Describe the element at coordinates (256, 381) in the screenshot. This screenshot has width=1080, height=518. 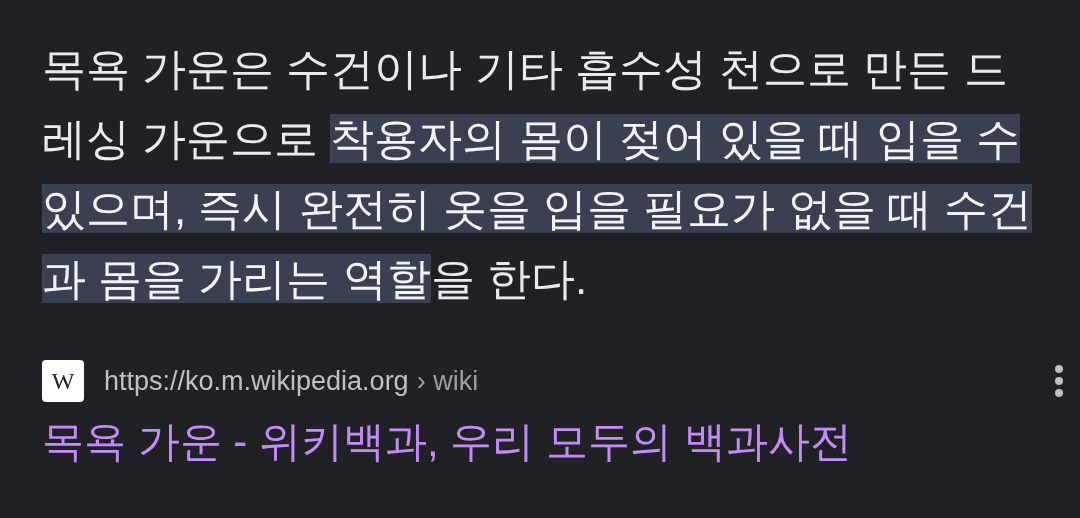
I see `source-url: https://ko.m.wikipedia.org` at that location.